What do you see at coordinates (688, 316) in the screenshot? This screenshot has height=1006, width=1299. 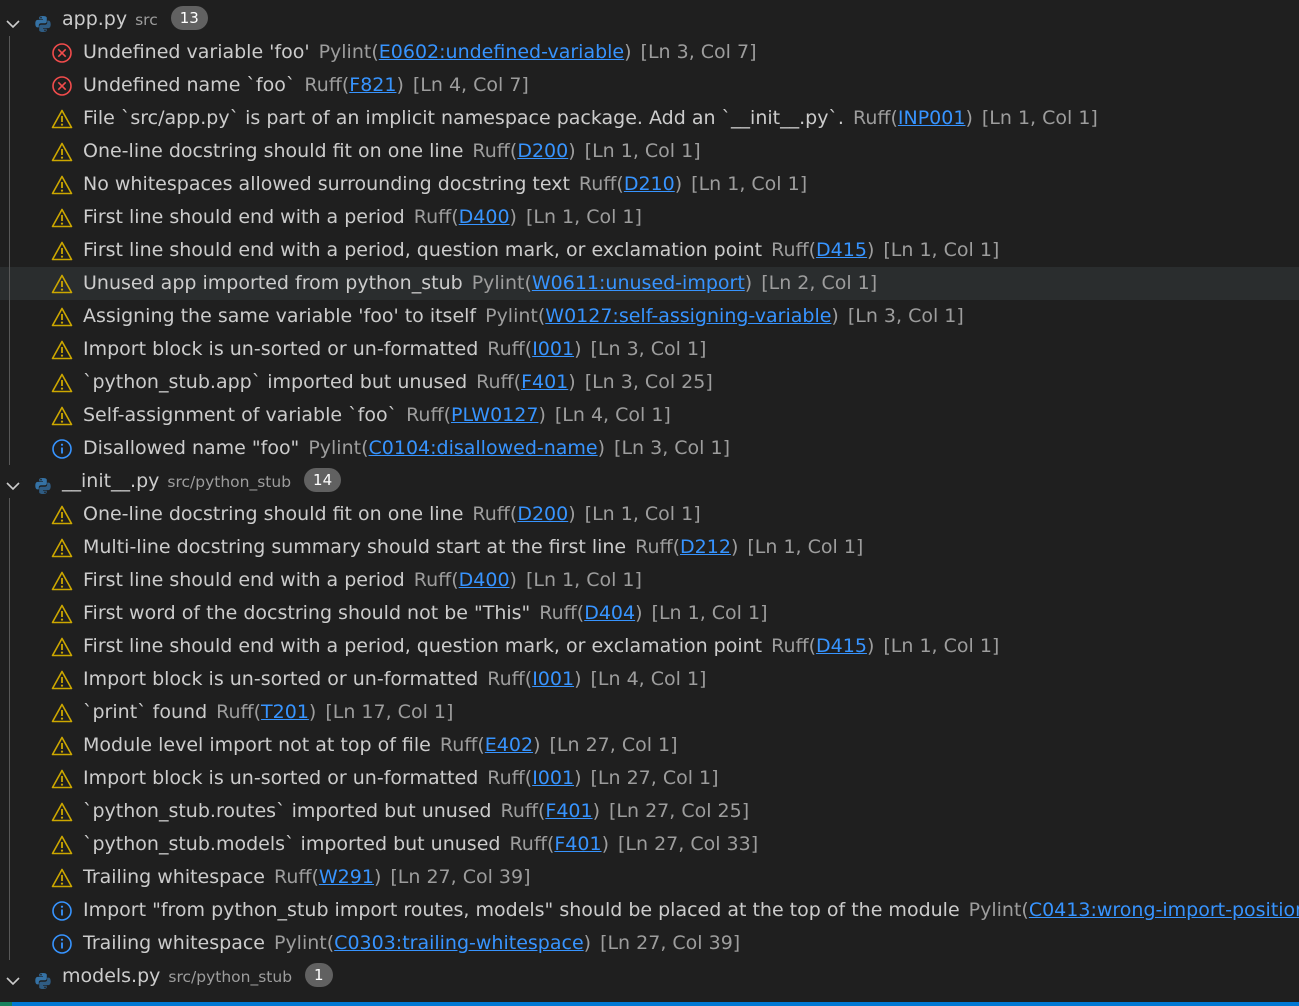 I see `rule-code-link: W0127:self-assigning-variable` at bounding box center [688, 316].